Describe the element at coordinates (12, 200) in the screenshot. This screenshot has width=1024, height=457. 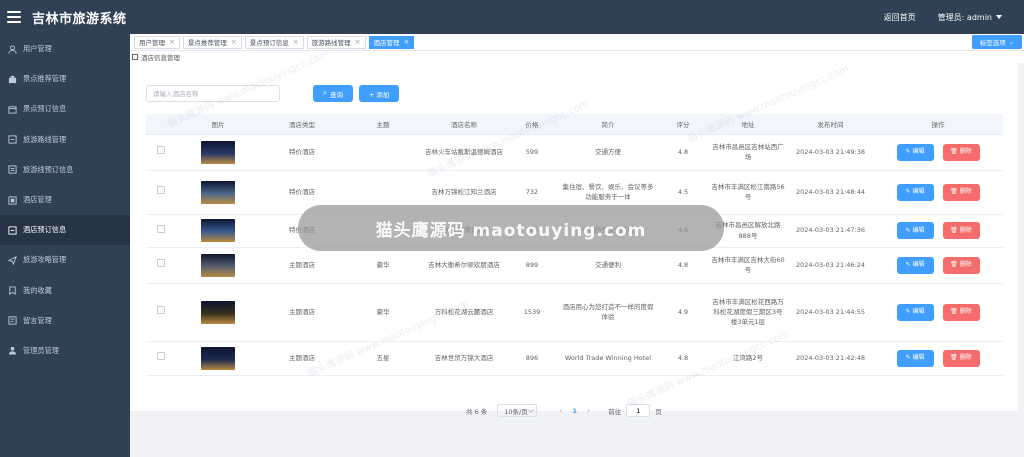
I see `hotel-icon` at that location.